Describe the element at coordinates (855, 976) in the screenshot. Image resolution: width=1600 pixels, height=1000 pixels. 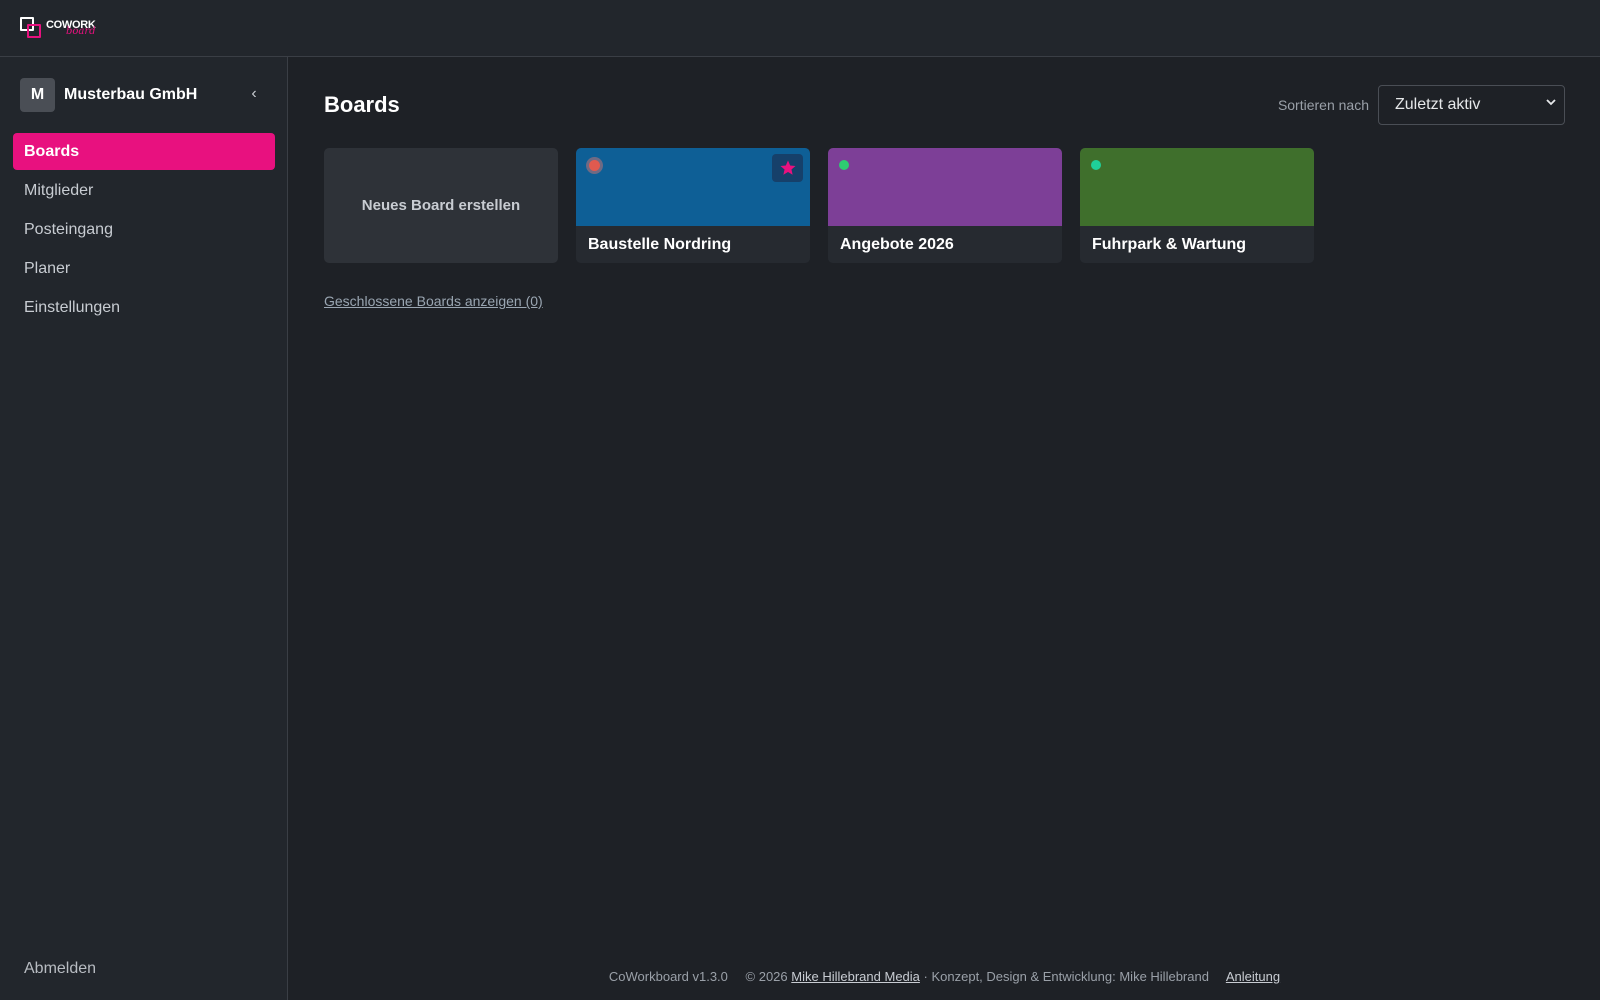
I see `footer-company-link: Mike Hillebrand Media` at that location.